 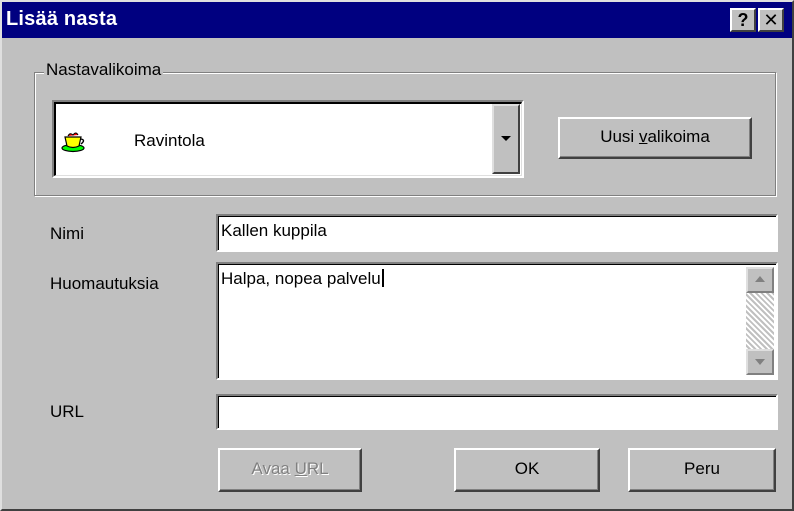 What do you see at coordinates (382, 278) in the screenshot?
I see `text-caret` at bounding box center [382, 278].